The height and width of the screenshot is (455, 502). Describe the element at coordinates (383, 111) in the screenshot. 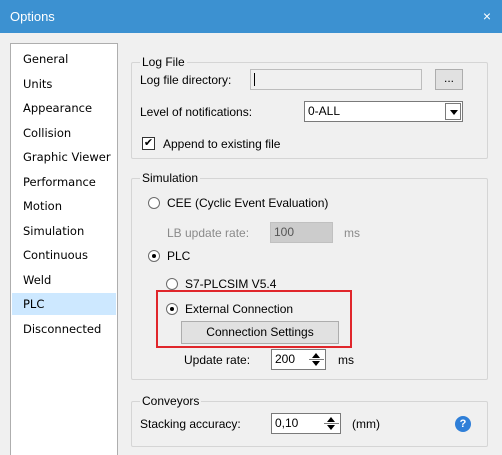

I see `notifications-select: 0-ALL` at that location.